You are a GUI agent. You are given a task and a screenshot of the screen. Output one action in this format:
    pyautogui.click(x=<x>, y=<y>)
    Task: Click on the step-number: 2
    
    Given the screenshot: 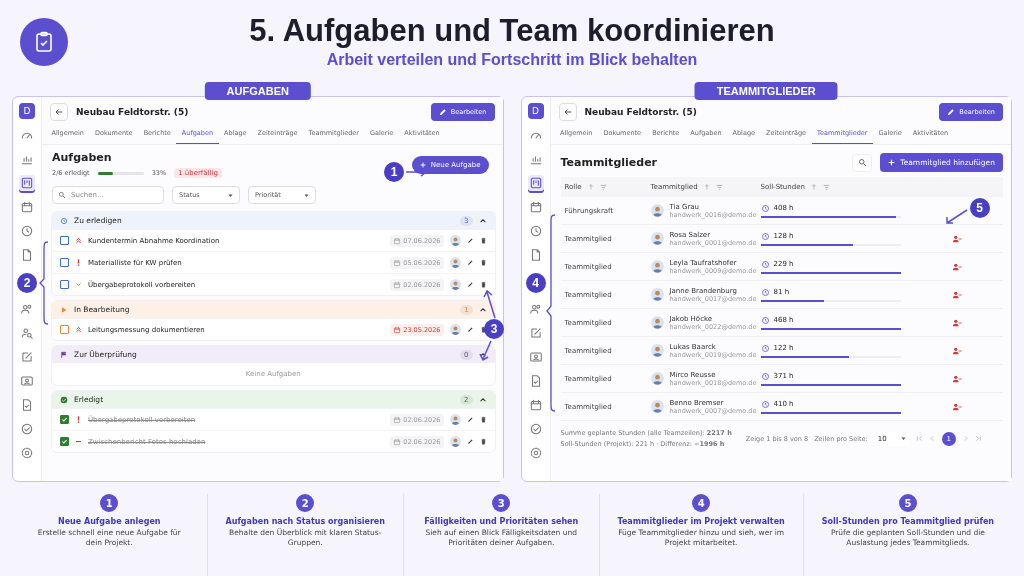 What is the action you would take?
    pyautogui.click(x=305, y=503)
    